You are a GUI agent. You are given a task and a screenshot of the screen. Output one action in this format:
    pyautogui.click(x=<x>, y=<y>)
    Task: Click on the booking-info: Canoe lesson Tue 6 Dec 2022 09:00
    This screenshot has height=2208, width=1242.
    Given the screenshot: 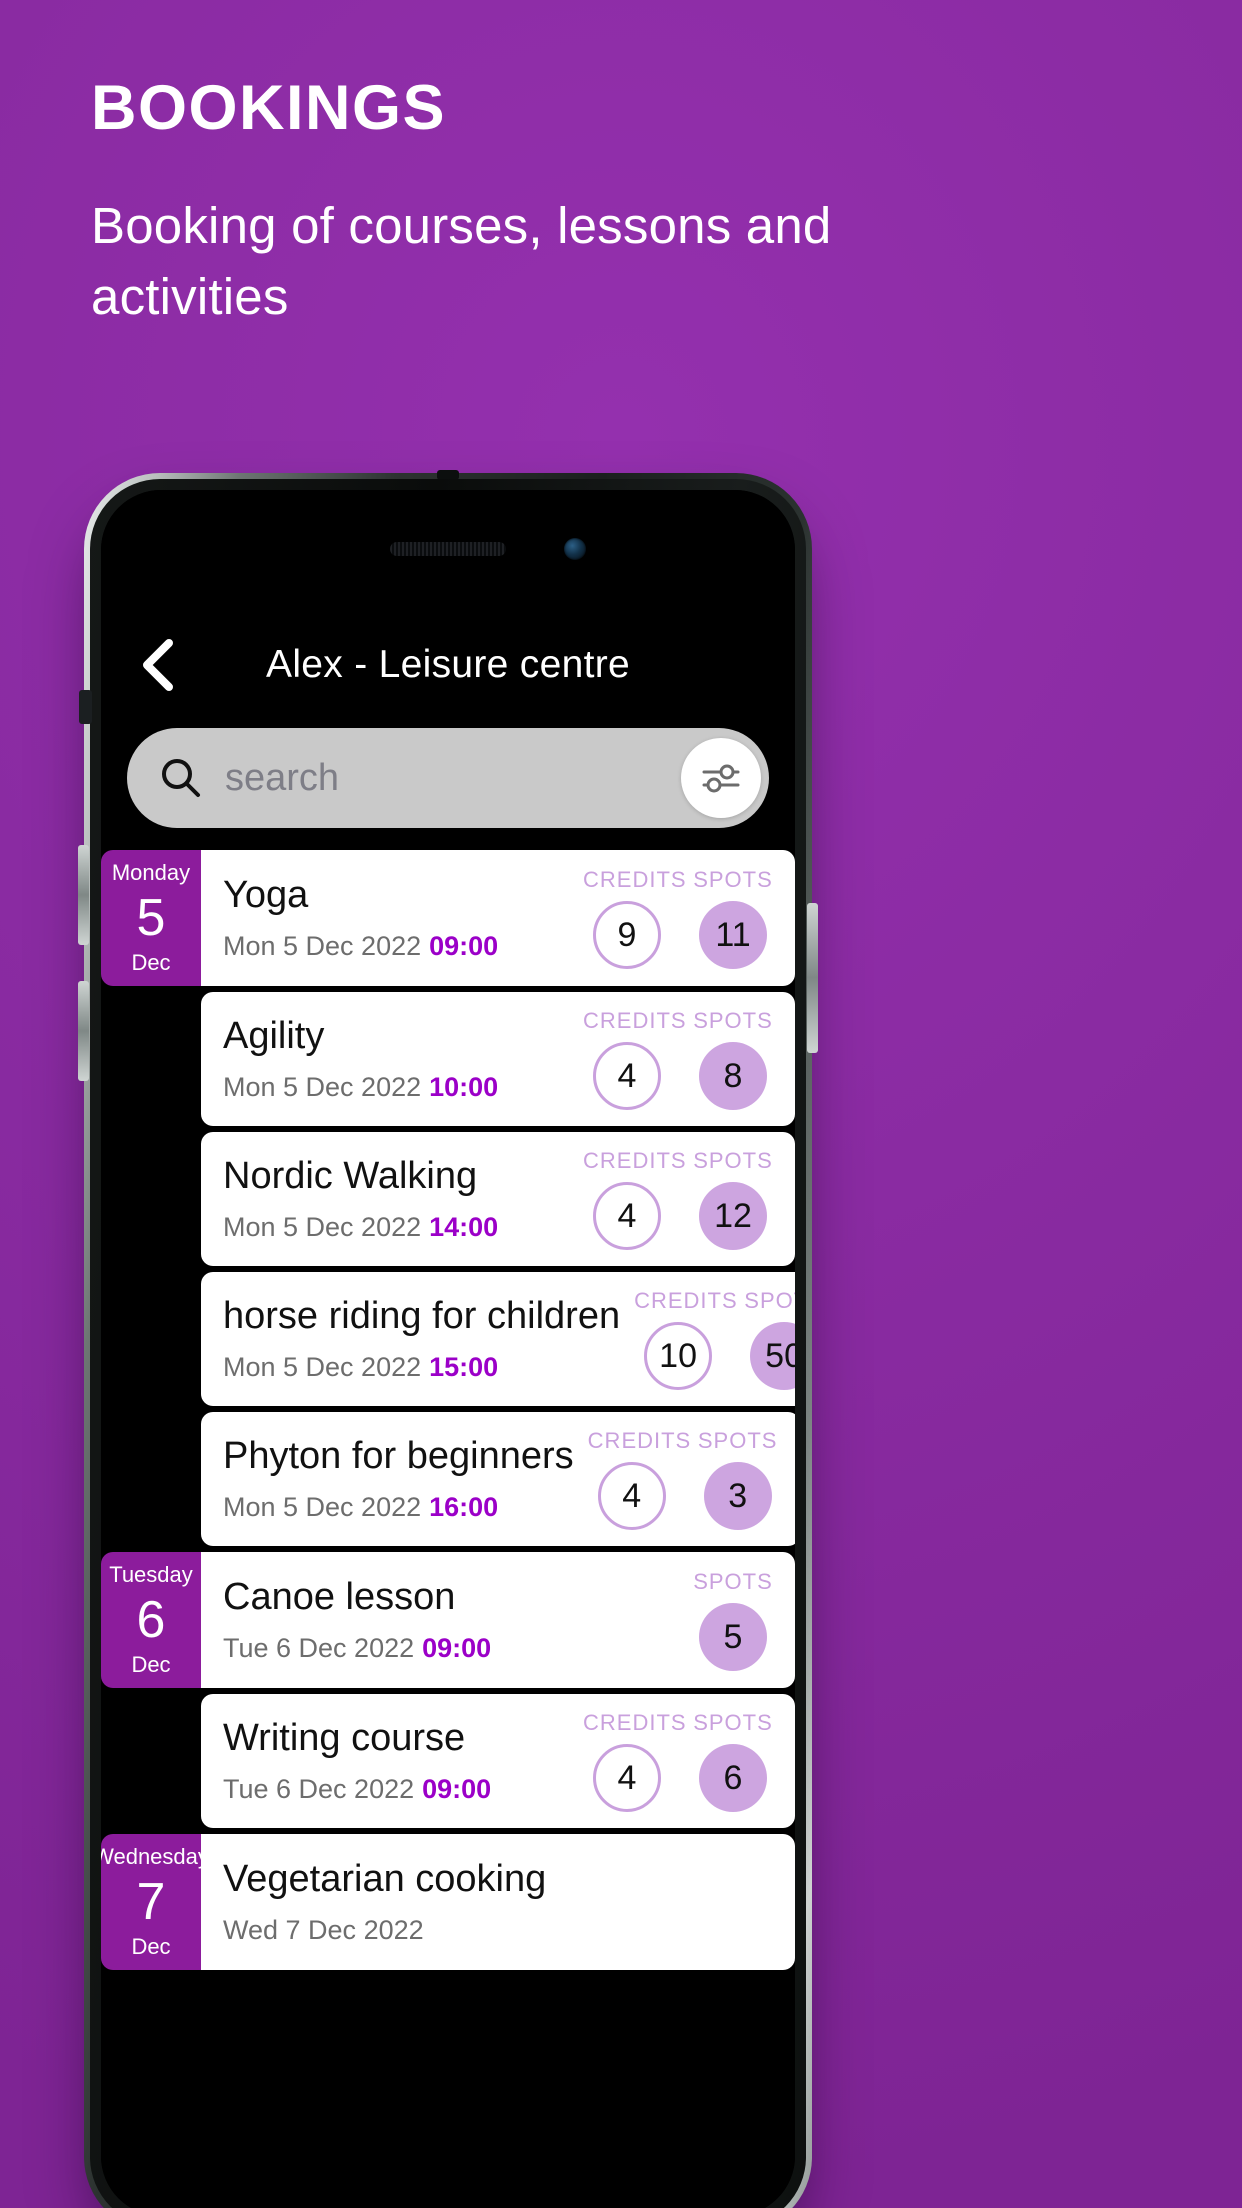 What is the action you would take?
    pyautogui.click(x=396, y=1620)
    